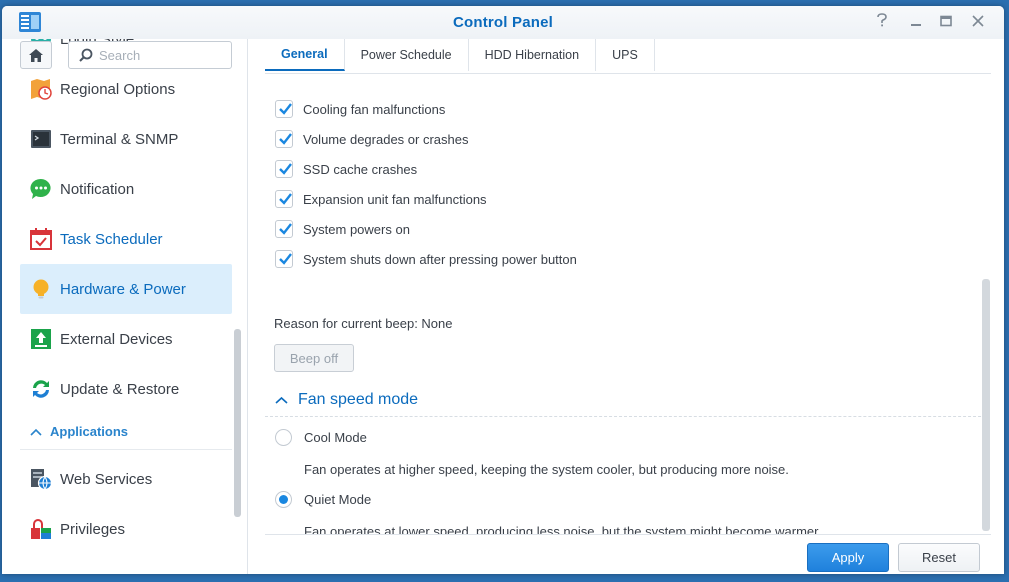 This screenshot has height=582, width=1009. What do you see at coordinates (111, 239) in the screenshot?
I see `sidebar-item-label: Task Scheduler` at bounding box center [111, 239].